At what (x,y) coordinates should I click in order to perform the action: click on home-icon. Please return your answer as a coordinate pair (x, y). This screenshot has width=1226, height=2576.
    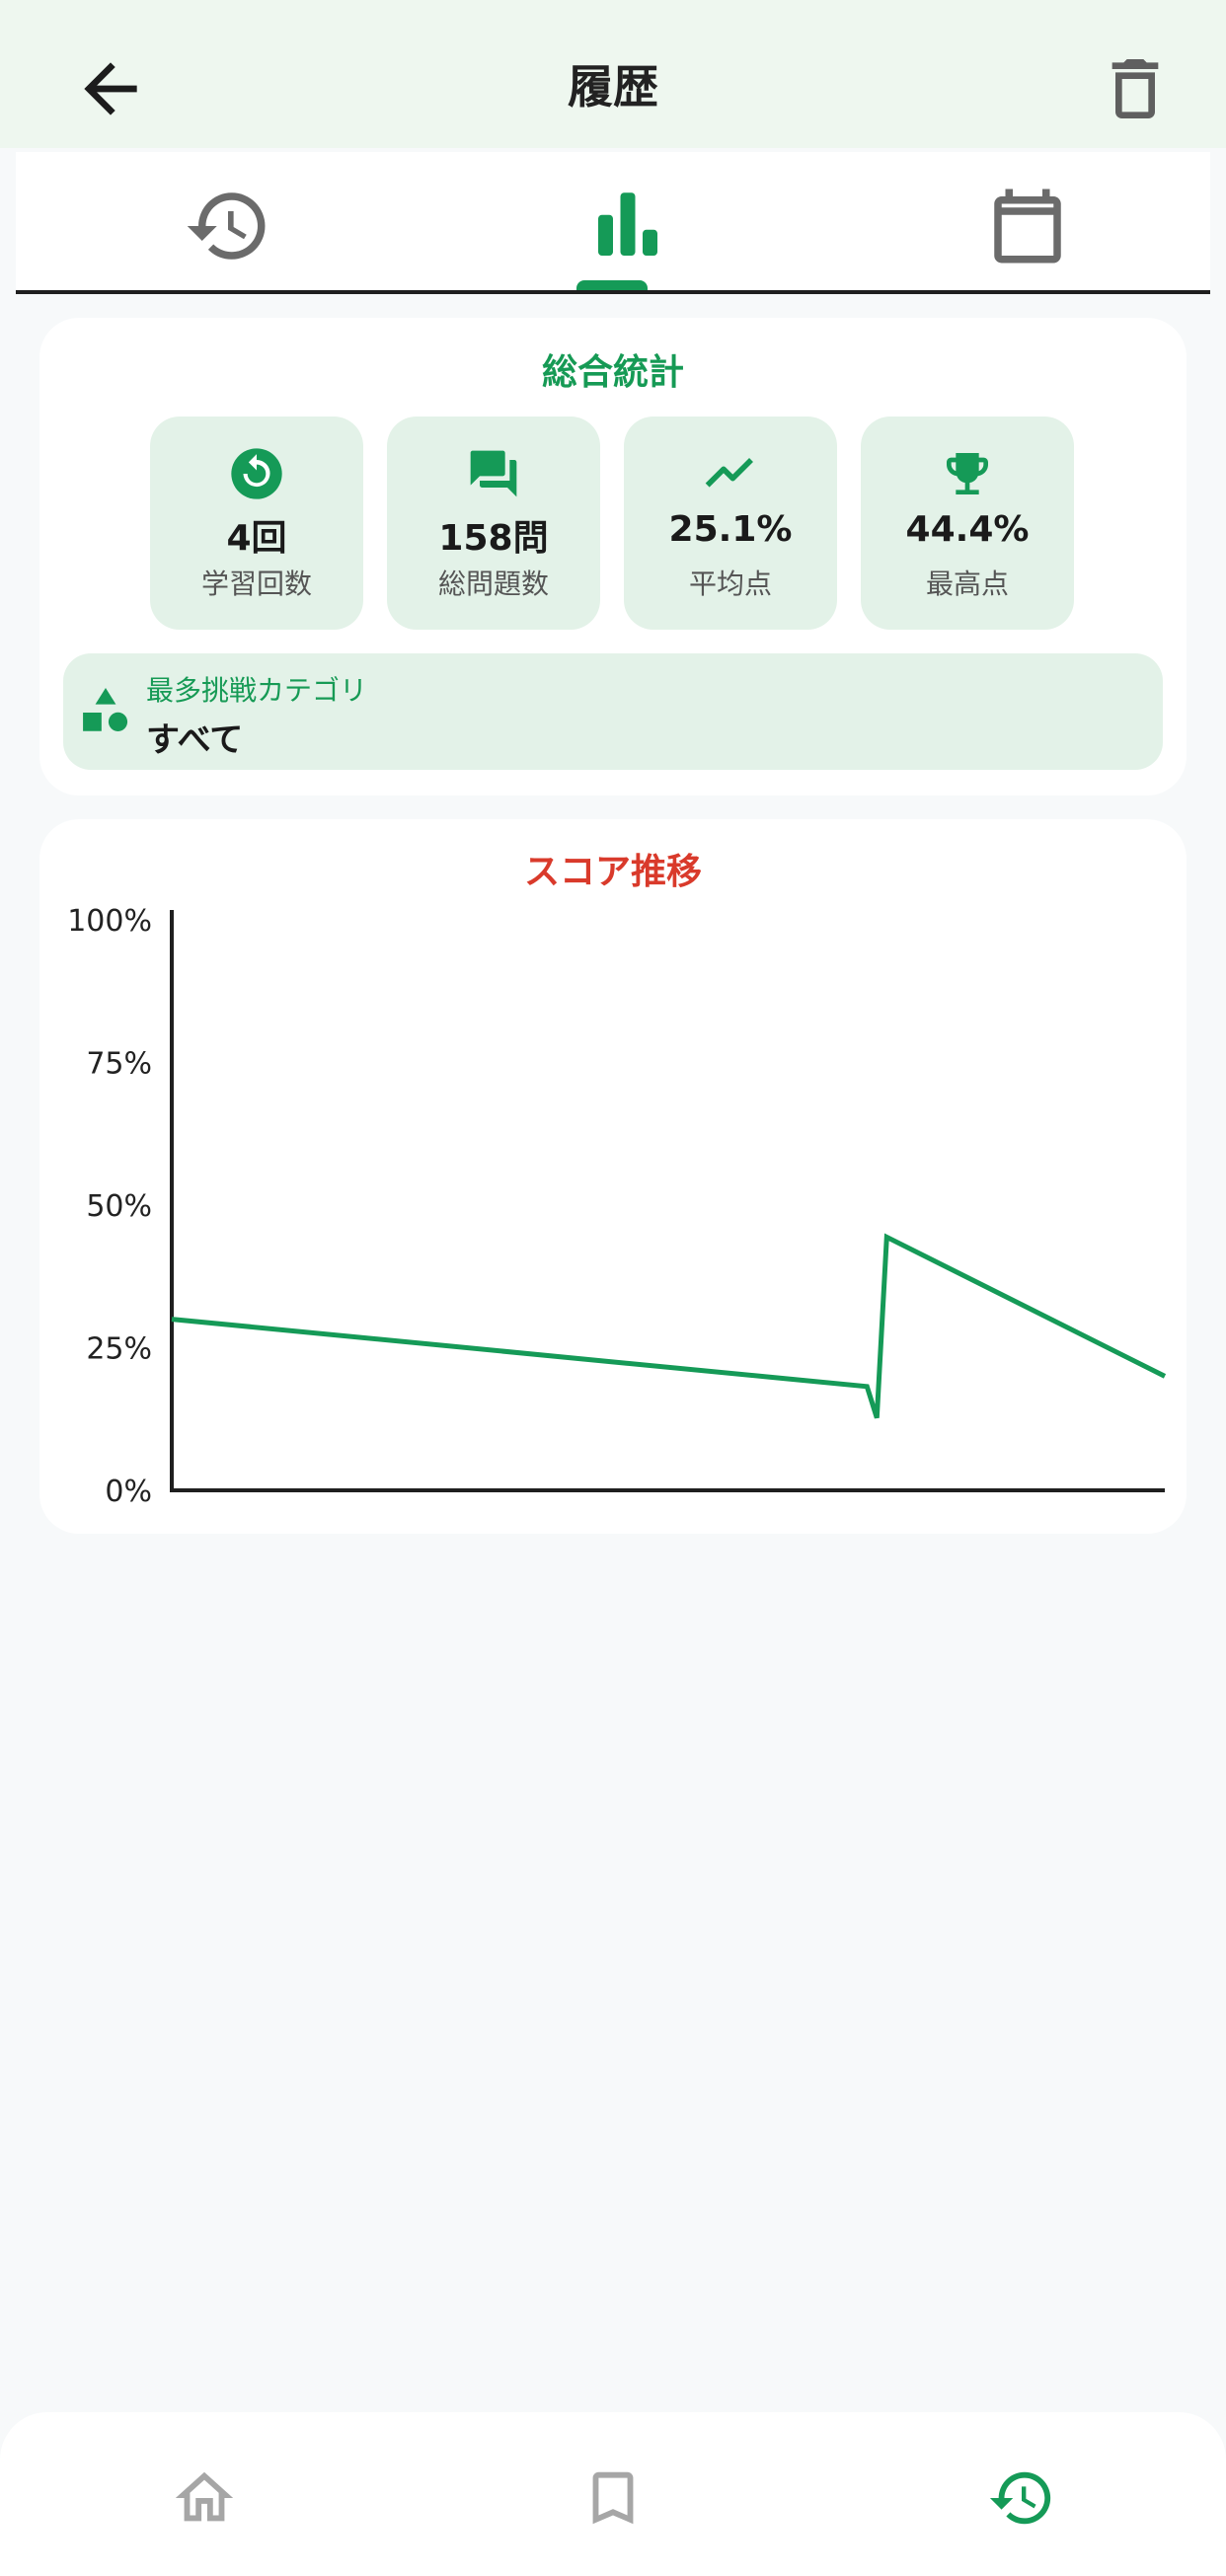
    Looking at the image, I should click on (204, 2496).